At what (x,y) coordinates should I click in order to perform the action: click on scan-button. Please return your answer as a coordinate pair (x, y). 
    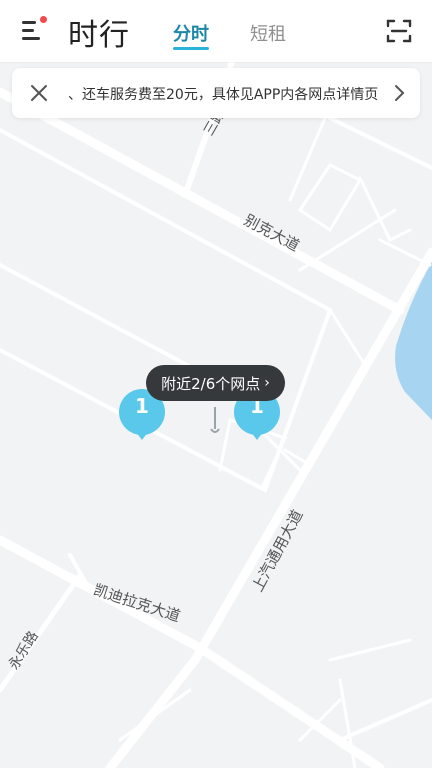
    Looking at the image, I should click on (399, 31).